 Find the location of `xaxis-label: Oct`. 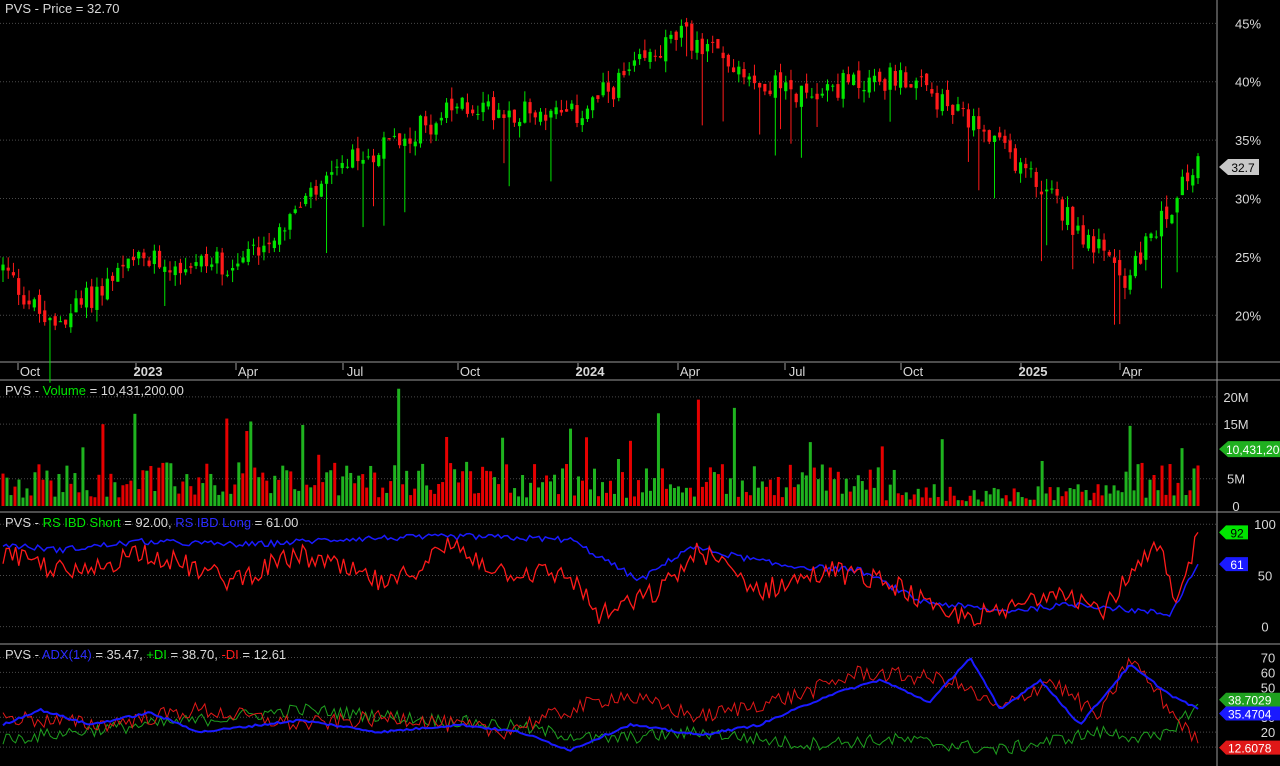

xaxis-label: Oct is located at coordinates (470, 371).